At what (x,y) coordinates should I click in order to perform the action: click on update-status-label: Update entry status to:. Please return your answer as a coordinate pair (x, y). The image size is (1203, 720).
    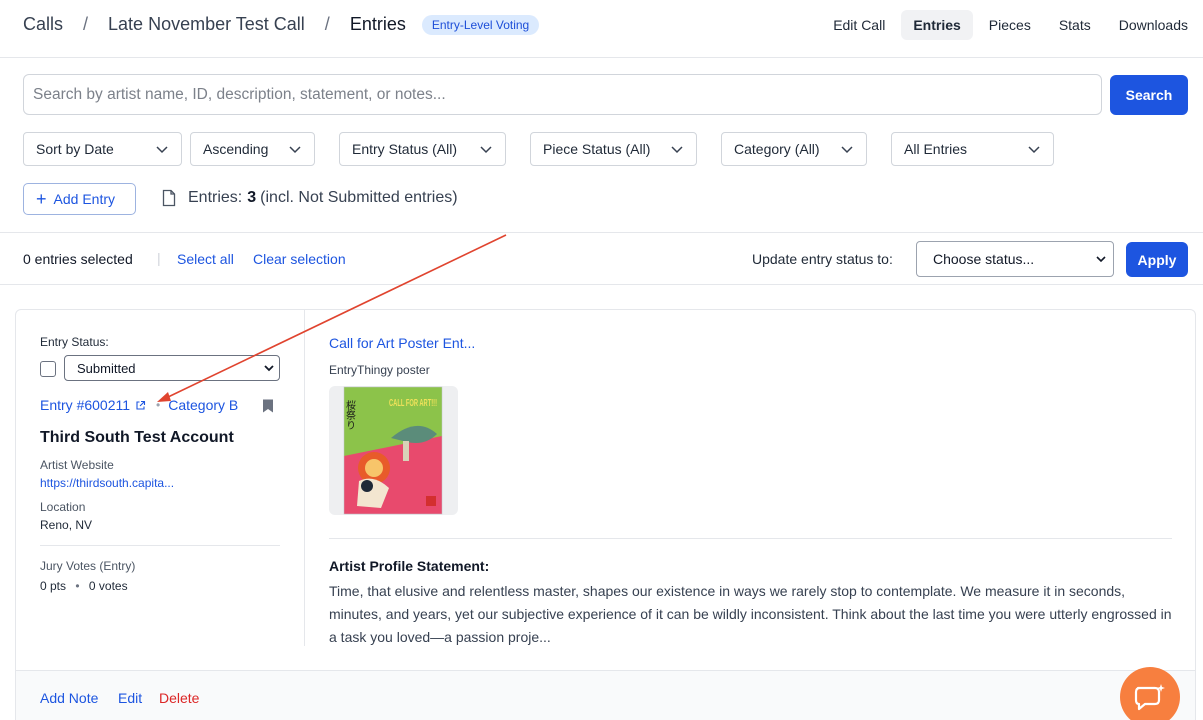
    Looking at the image, I should click on (822, 259).